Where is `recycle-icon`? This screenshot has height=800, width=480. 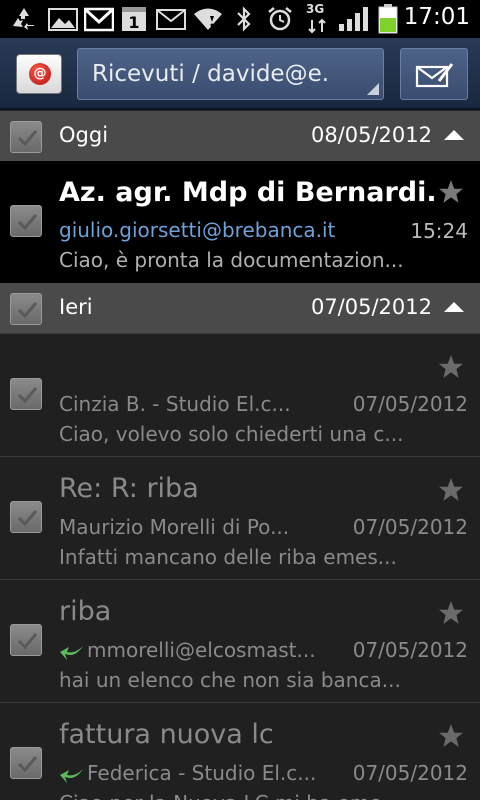 recycle-icon is located at coordinates (24, 19).